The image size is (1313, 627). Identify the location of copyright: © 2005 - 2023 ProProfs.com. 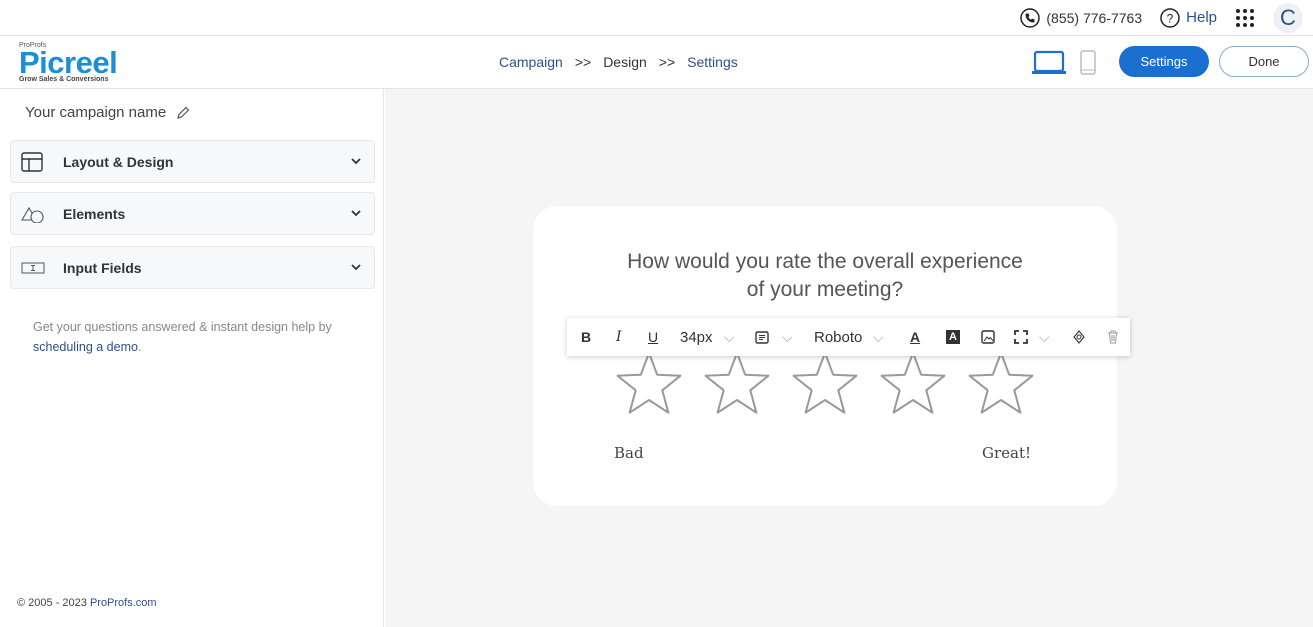
(87, 603).